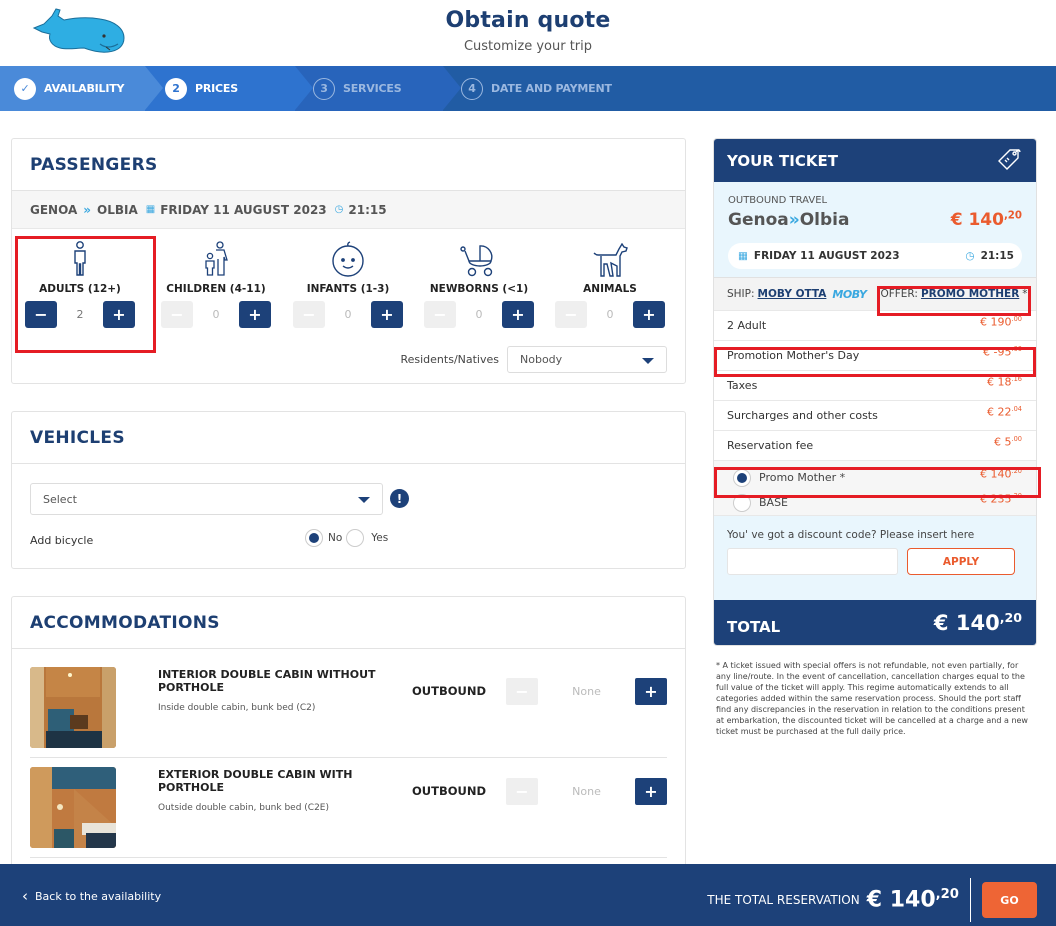 Image resolution: width=1056 pixels, height=926 pixels. I want to click on price-line-amount: € 22.04, so click(1004, 412).